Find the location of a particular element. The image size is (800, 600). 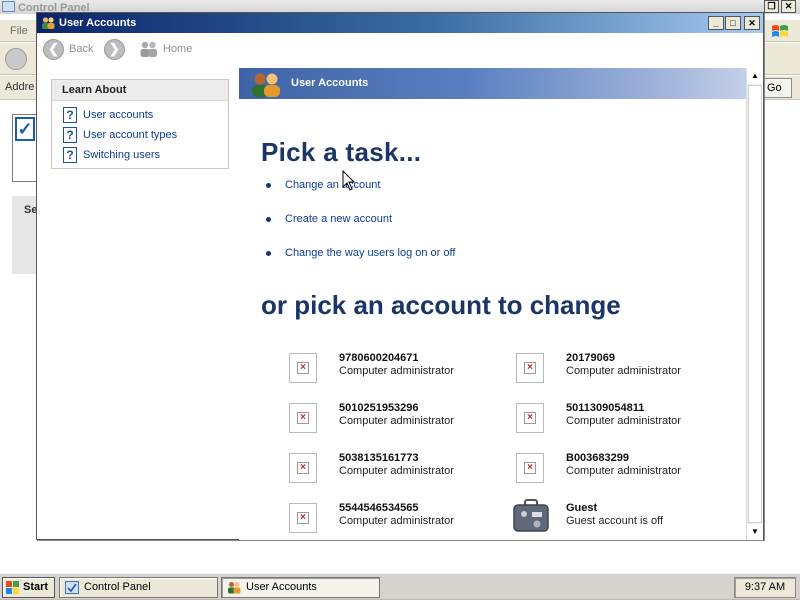

back-button: ❮ Back is located at coordinates (68, 49).